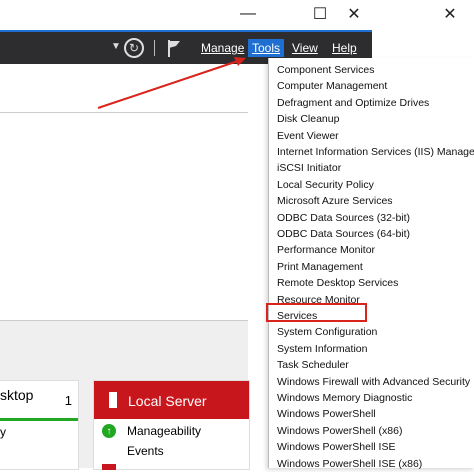 This screenshot has height=472, width=474. Describe the element at coordinates (344, 398) in the screenshot. I see `menu-item-windows-memory-diagnostic: Windows Memory Diagnostic` at that location.